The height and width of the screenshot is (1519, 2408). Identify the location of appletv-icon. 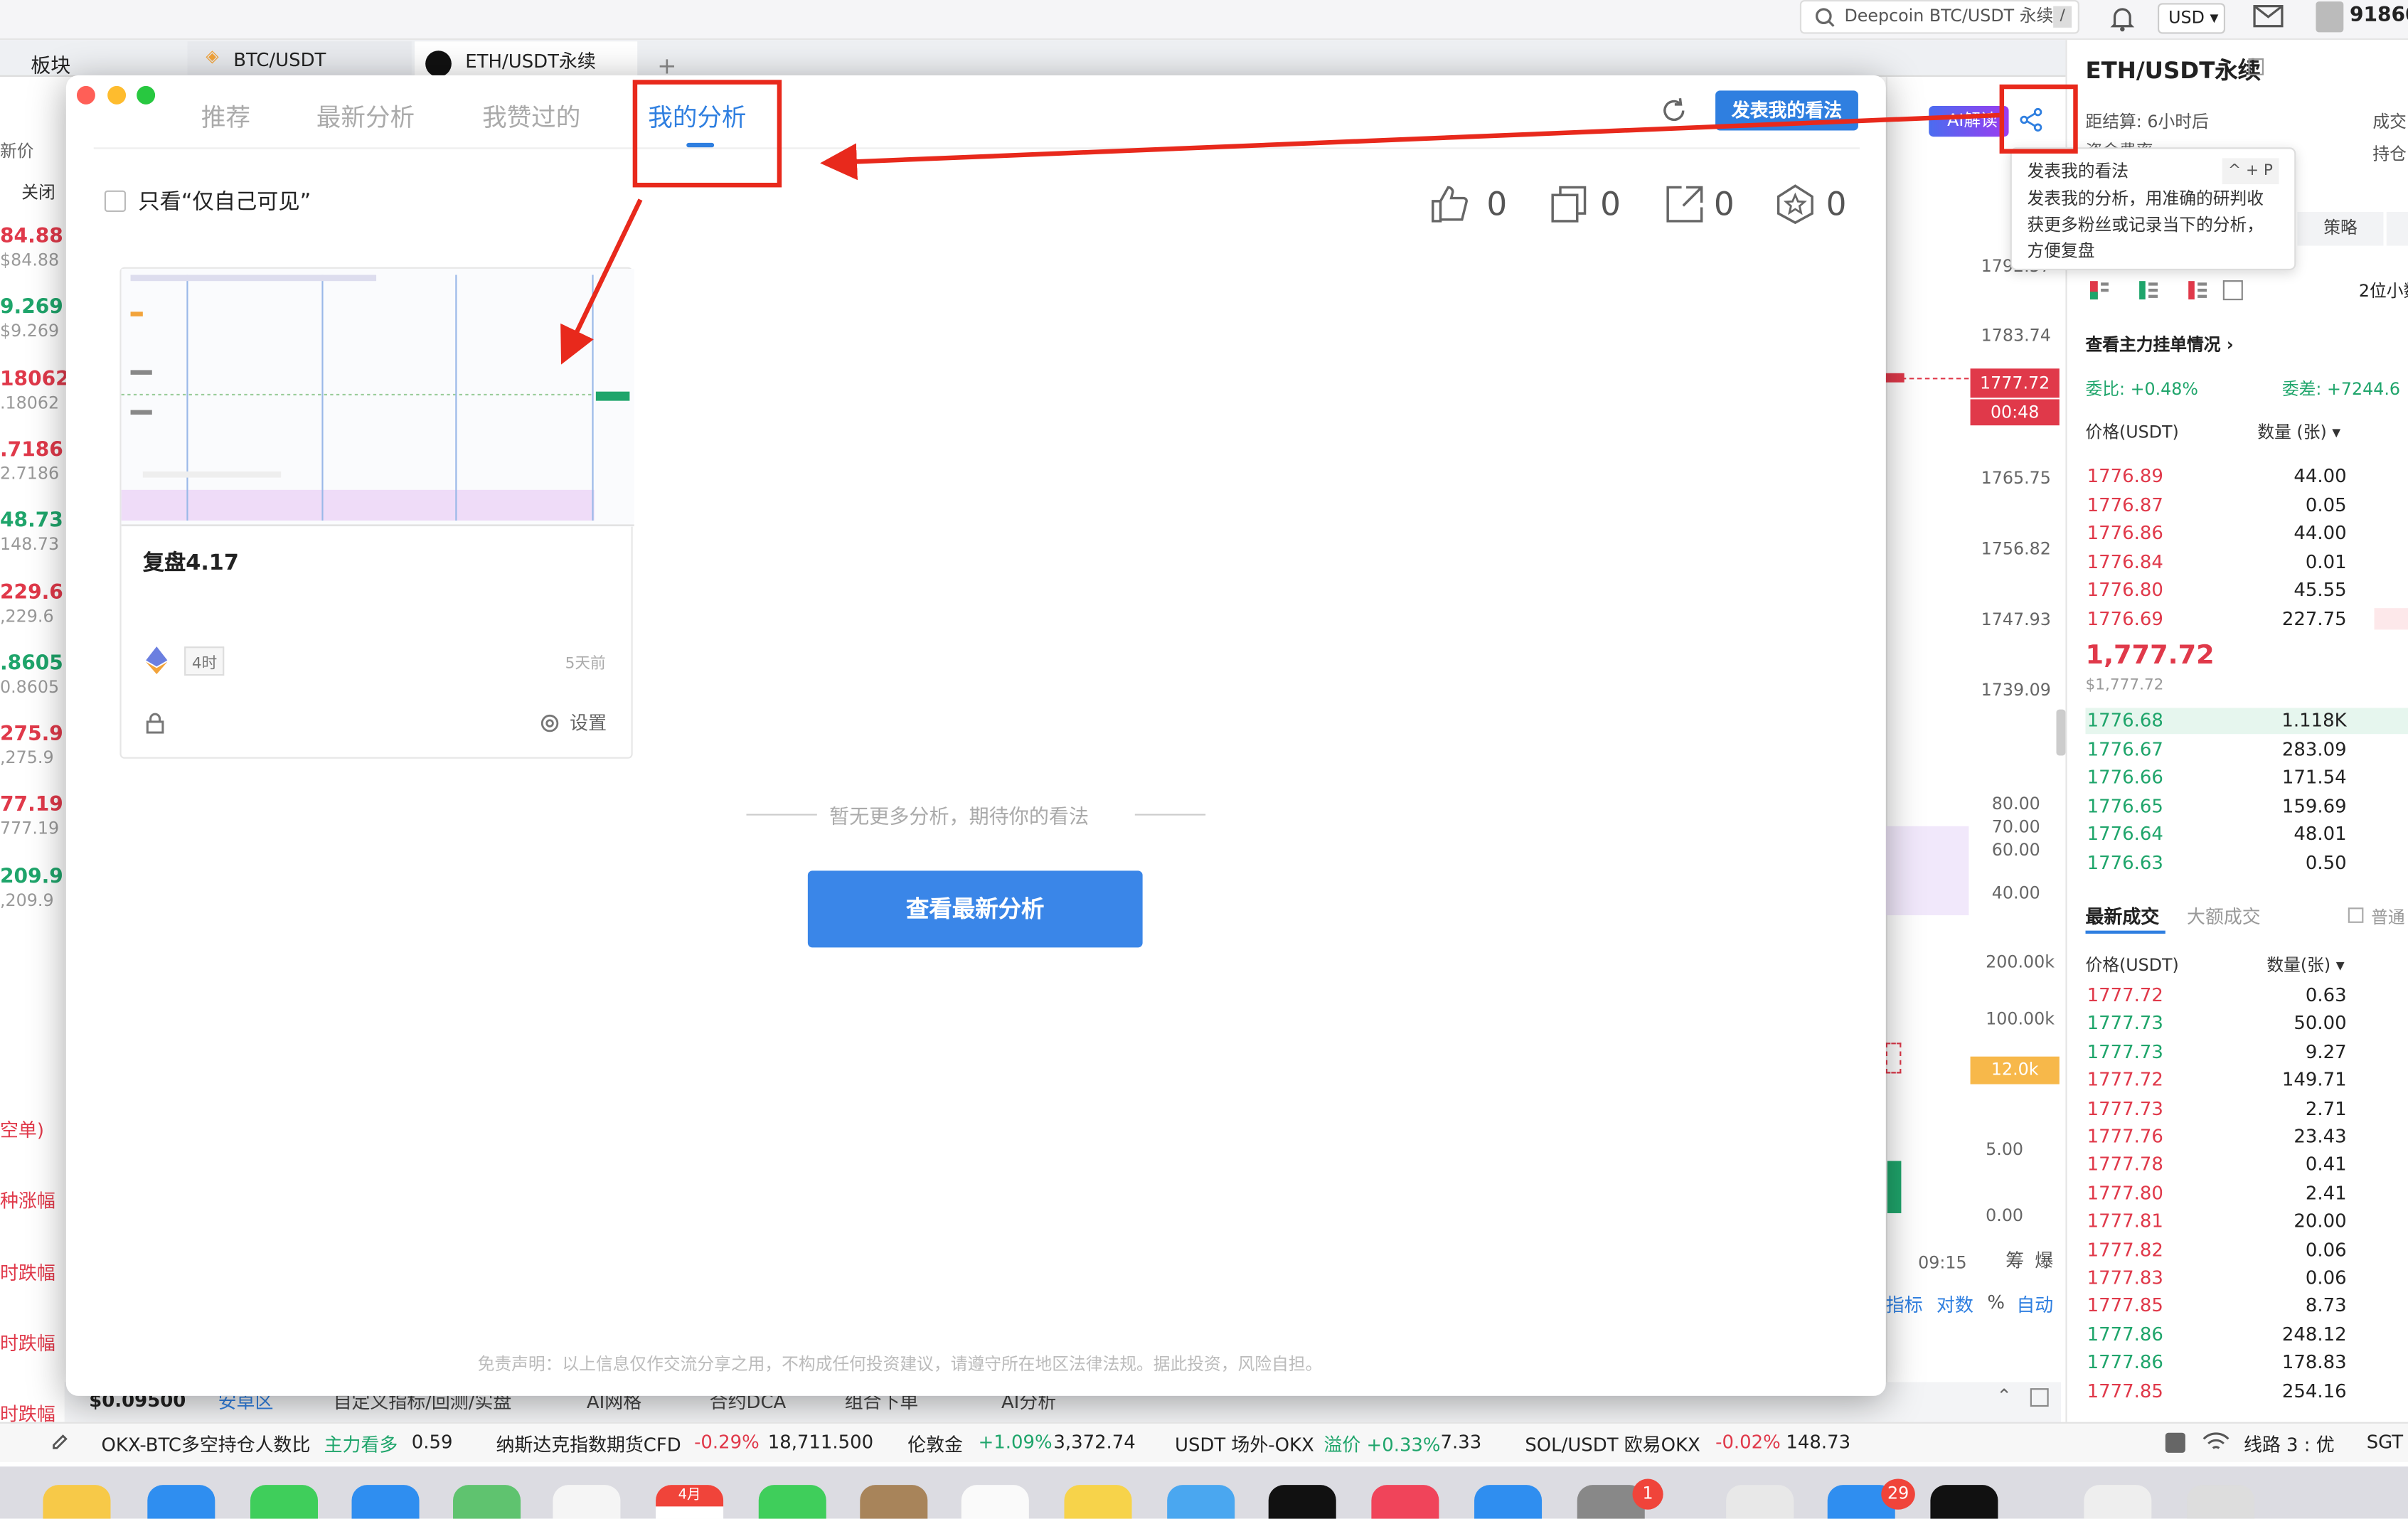
(1302, 1502).